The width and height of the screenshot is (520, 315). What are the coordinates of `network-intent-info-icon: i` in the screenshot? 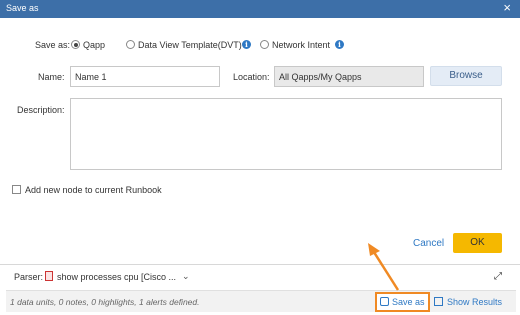 It's located at (339, 44).